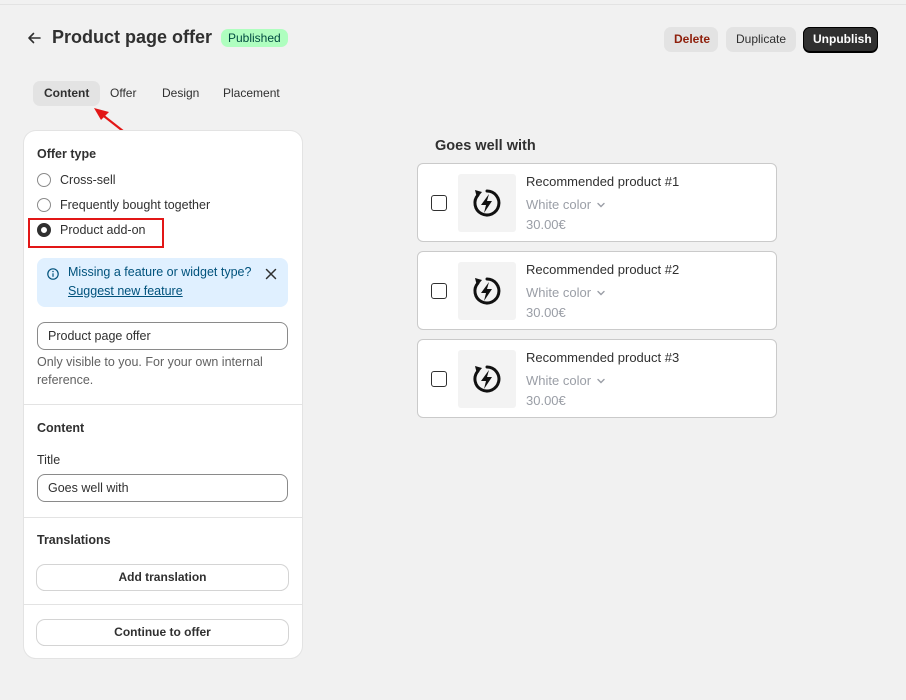 This screenshot has width=906, height=700. What do you see at coordinates (74, 540) in the screenshot?
I see `translations-heading: Translations` at bounding box center [74, 540].